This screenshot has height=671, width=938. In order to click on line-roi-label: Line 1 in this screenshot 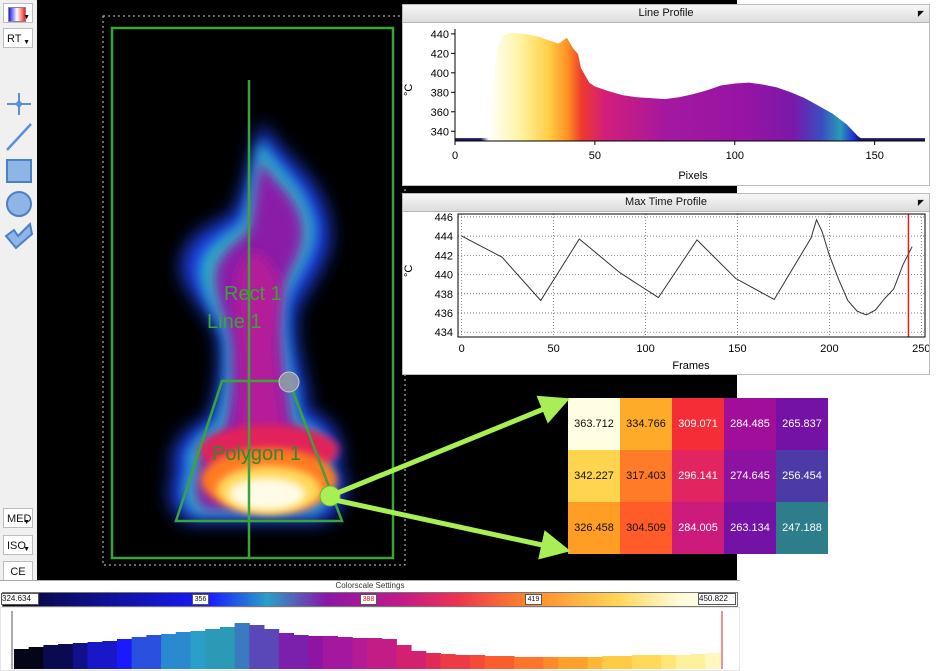, I will do `click(234, 322)`.